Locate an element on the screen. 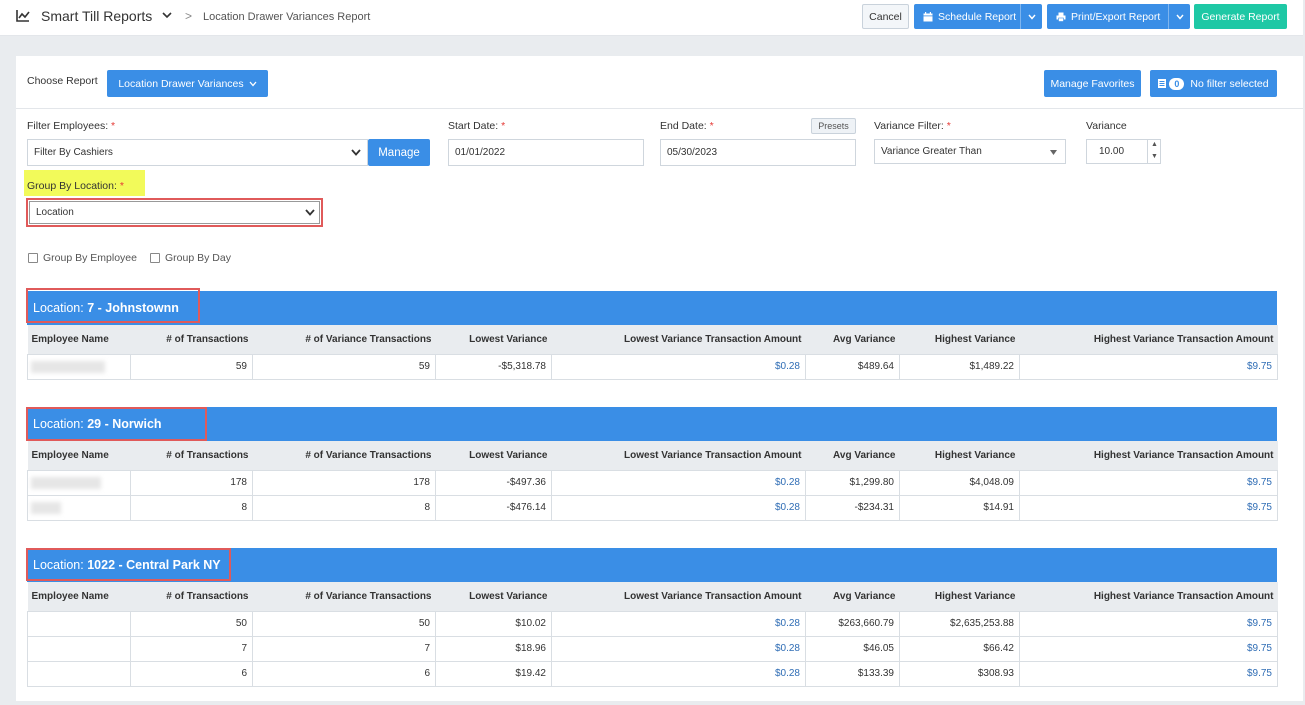 This screenshot has height=705, width=1305. filter-count-badge: 0 is located at coordinates (1177, 83).